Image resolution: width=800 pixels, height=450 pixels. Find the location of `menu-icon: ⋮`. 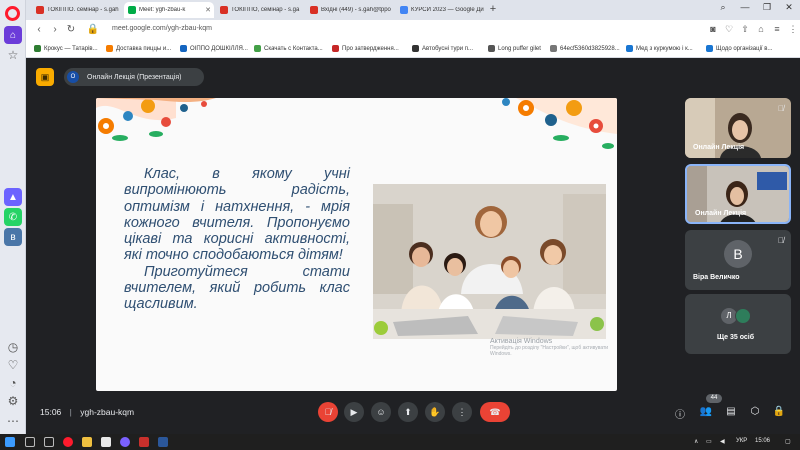

menu-icon: ⋮ is located at coordinates (793, 29).